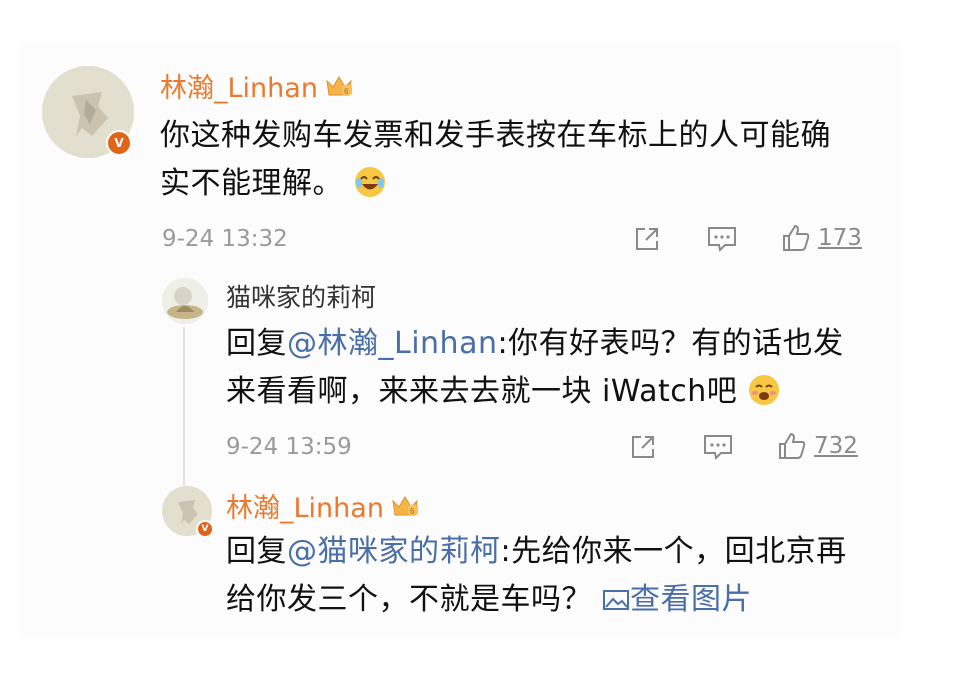  Describe the element at coordinates (764, 390) in the screenshot. I see `blushing-smile-emoji-icon` at that location.